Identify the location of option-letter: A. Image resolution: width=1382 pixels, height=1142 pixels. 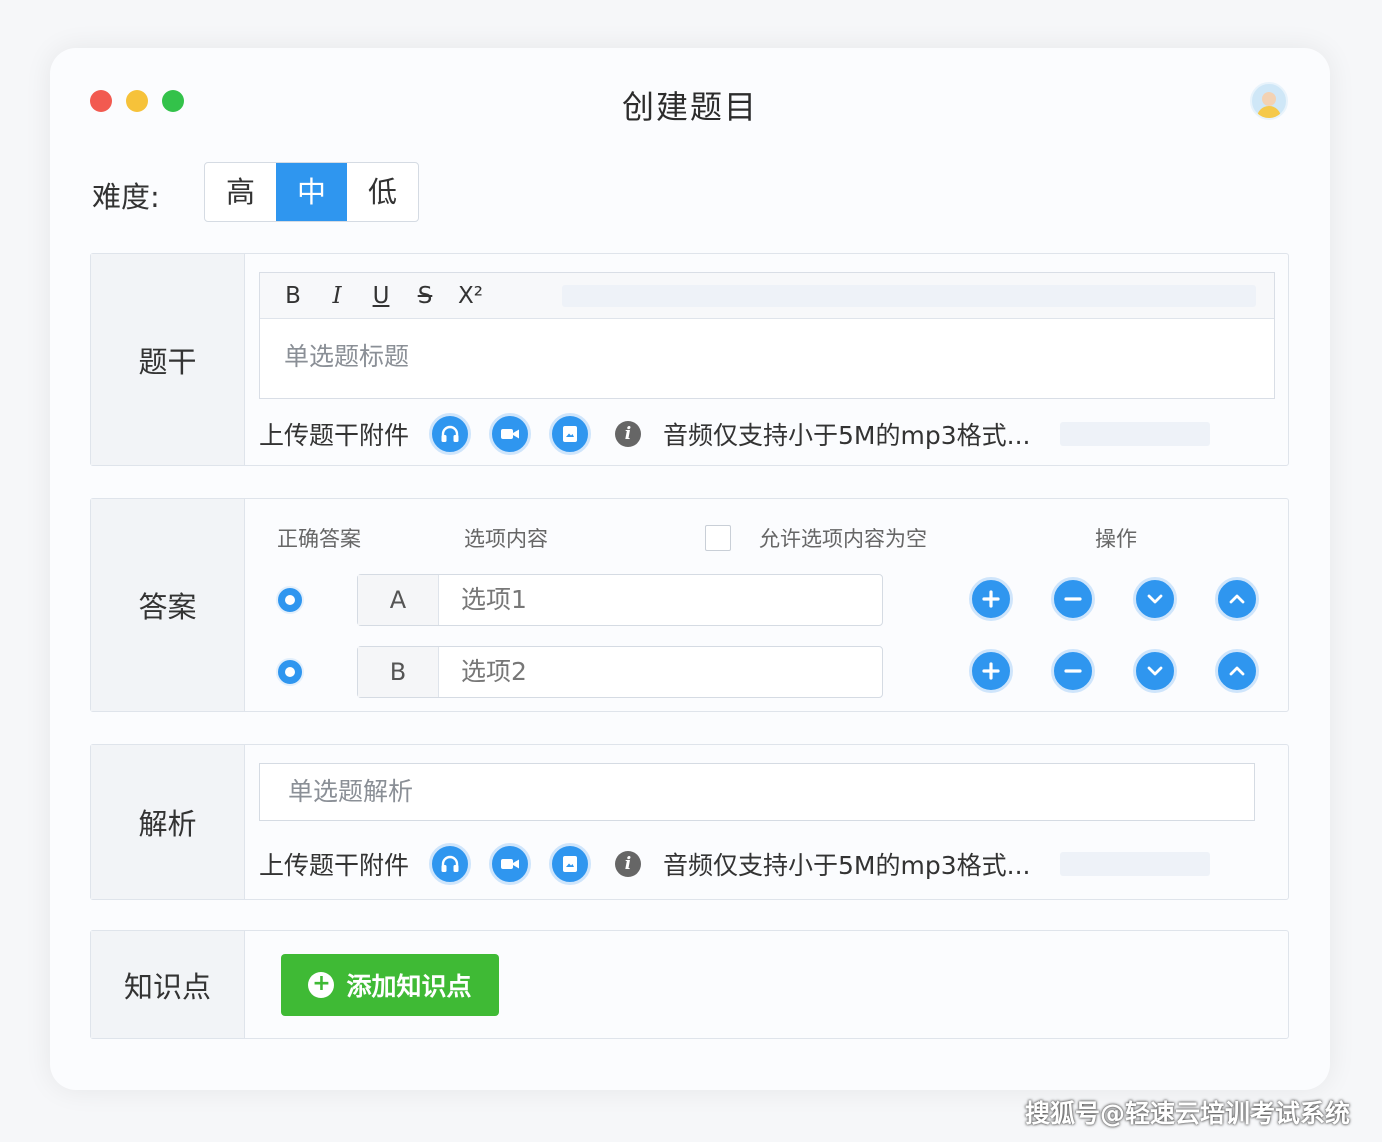
(398, 600).